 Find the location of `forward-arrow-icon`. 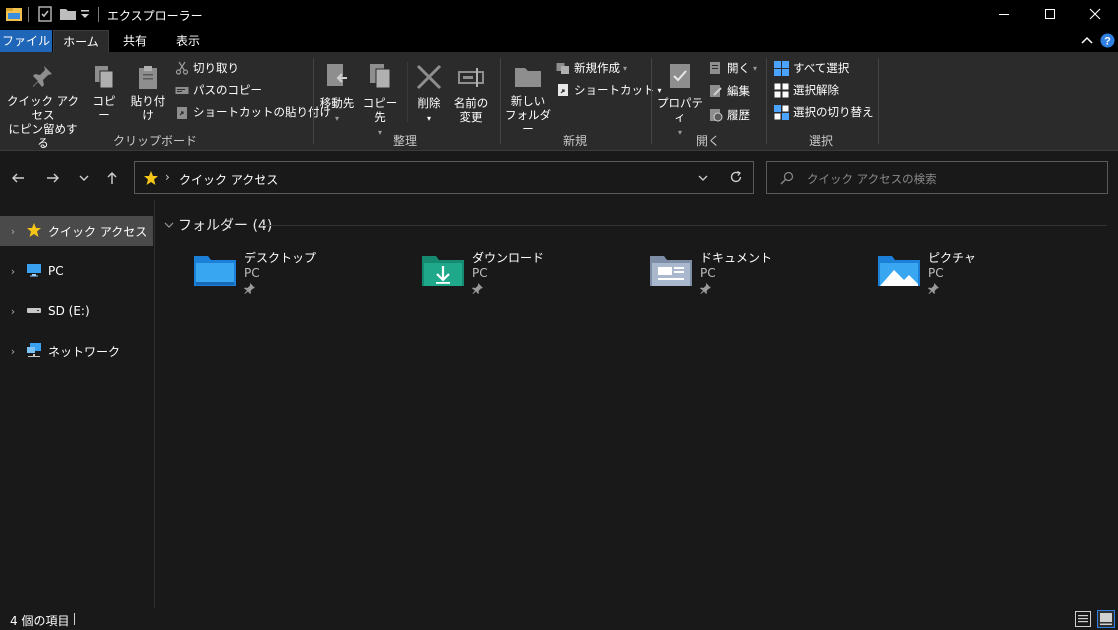

forward-arrow-icon is located at coordinates (53, 178).